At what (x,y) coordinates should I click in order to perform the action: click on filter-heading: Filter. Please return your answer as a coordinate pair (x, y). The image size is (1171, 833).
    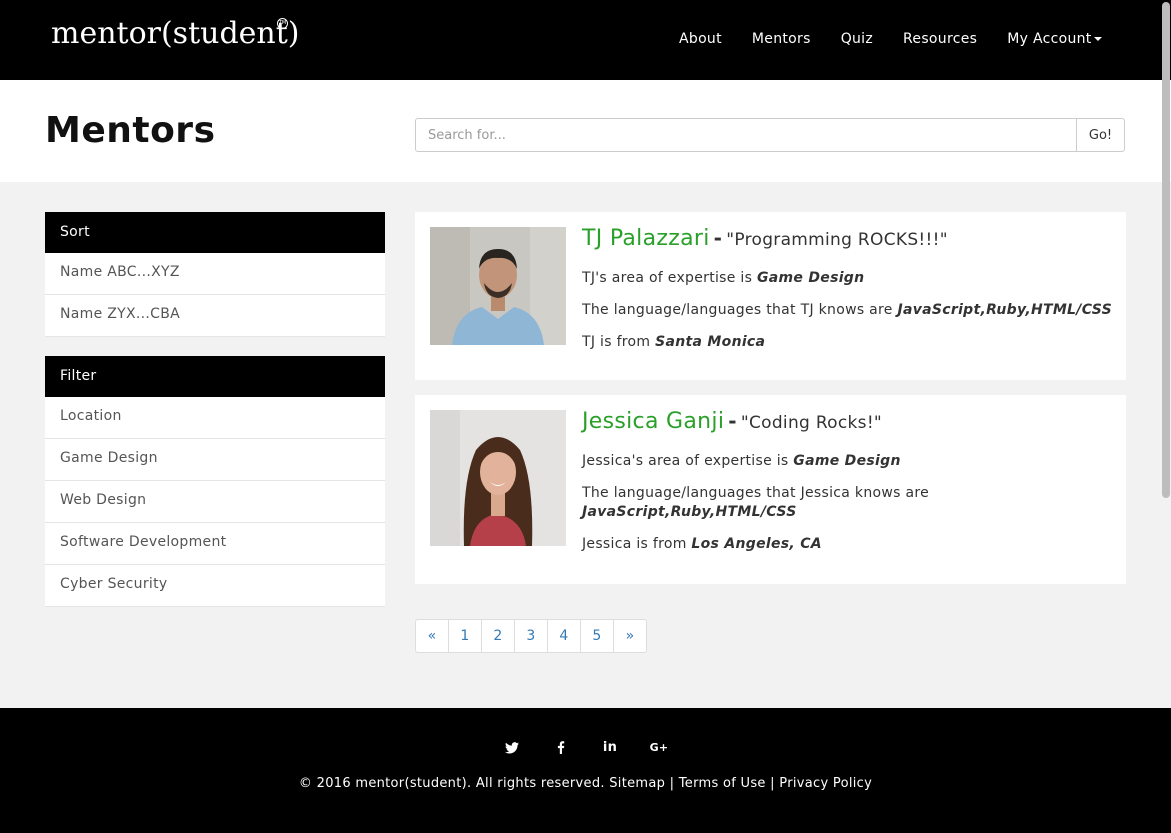
    Looking at the image, I should click on (215, 376).